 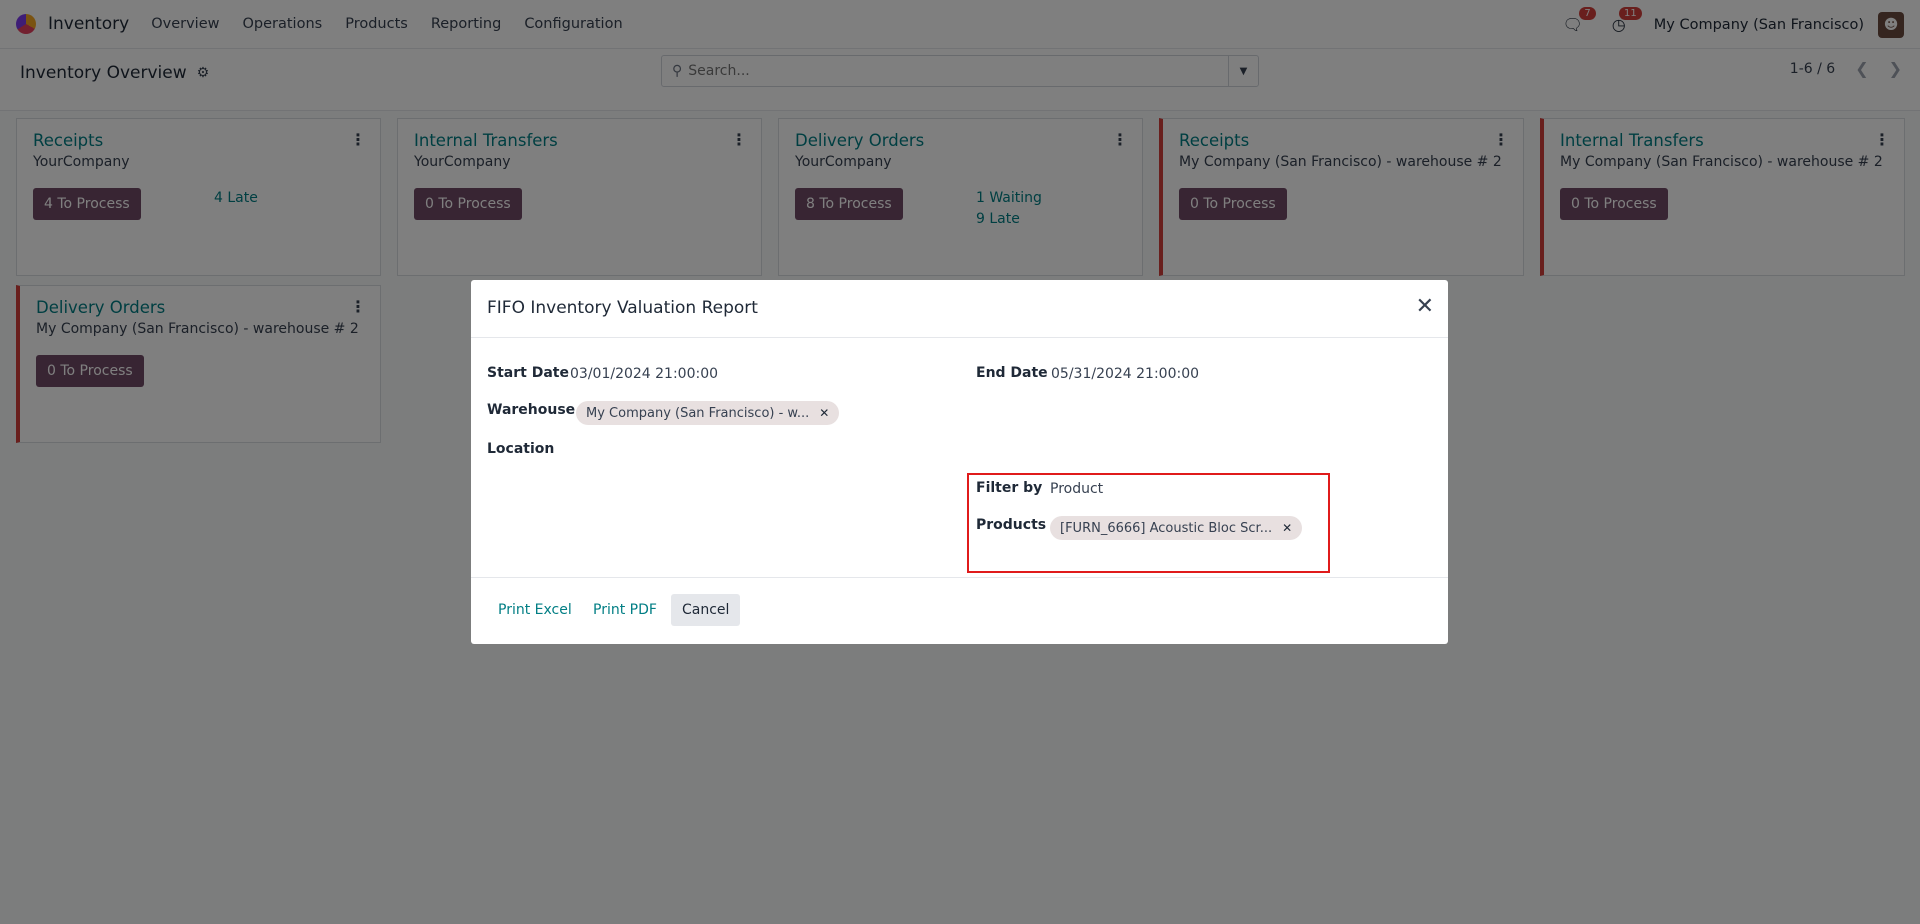 I want to click on warehouse-label: Warehouse, so click(x=531, y=410).